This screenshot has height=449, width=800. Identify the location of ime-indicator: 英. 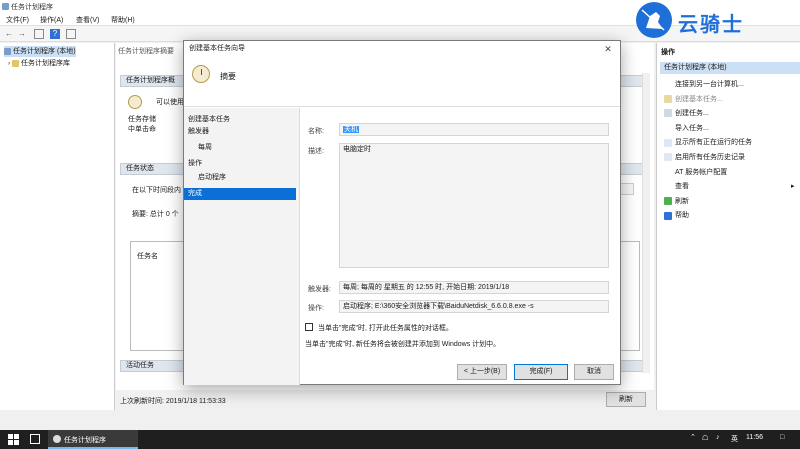
(734, 439).